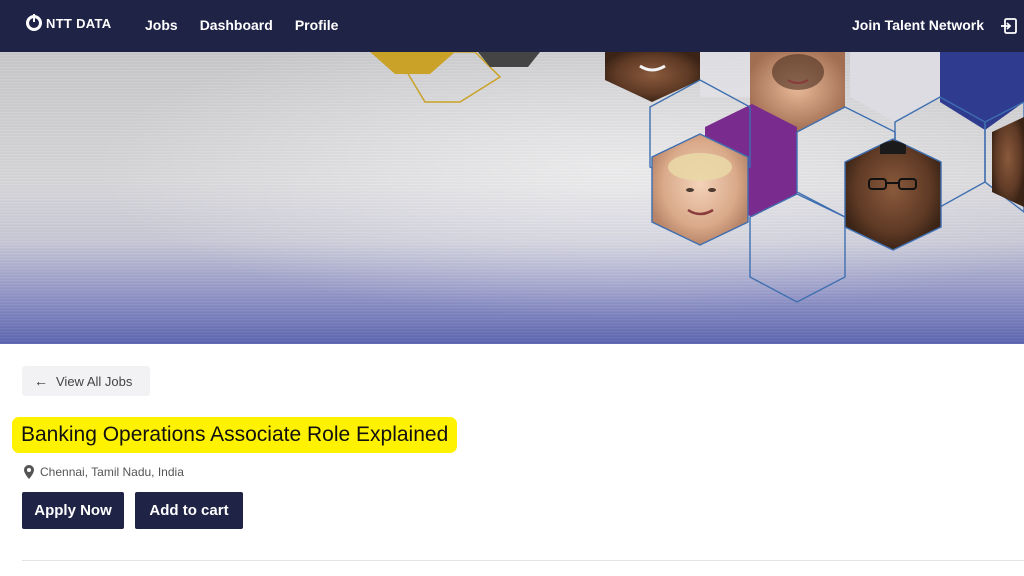  I want to click on sign-in-icon, so click(1009, 26).